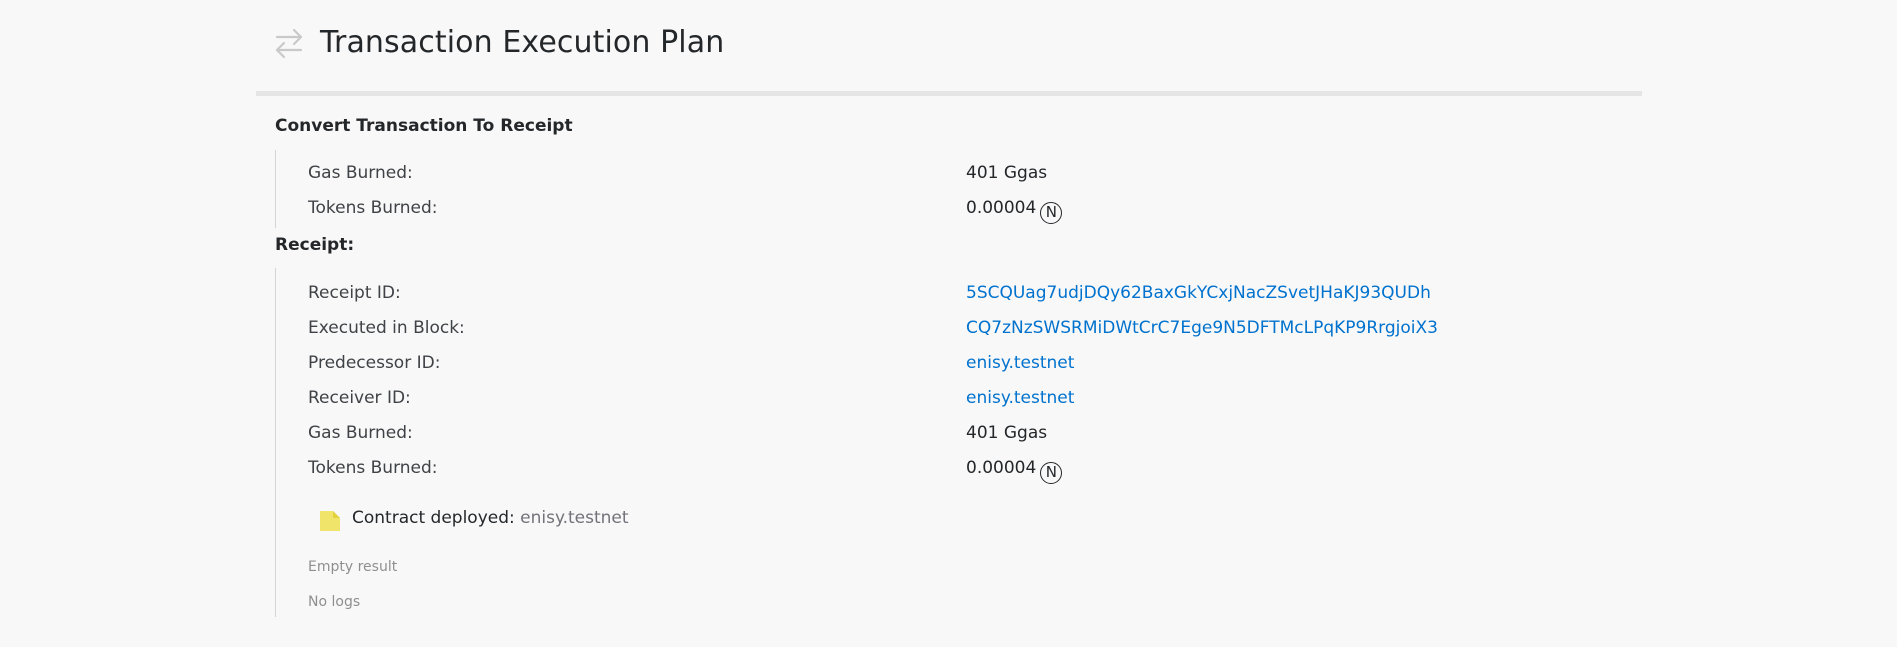  What do you see at coordinates (334, 602) in the screenshot?
I see `logs-text: No logs` at bounding box center [334, 602].